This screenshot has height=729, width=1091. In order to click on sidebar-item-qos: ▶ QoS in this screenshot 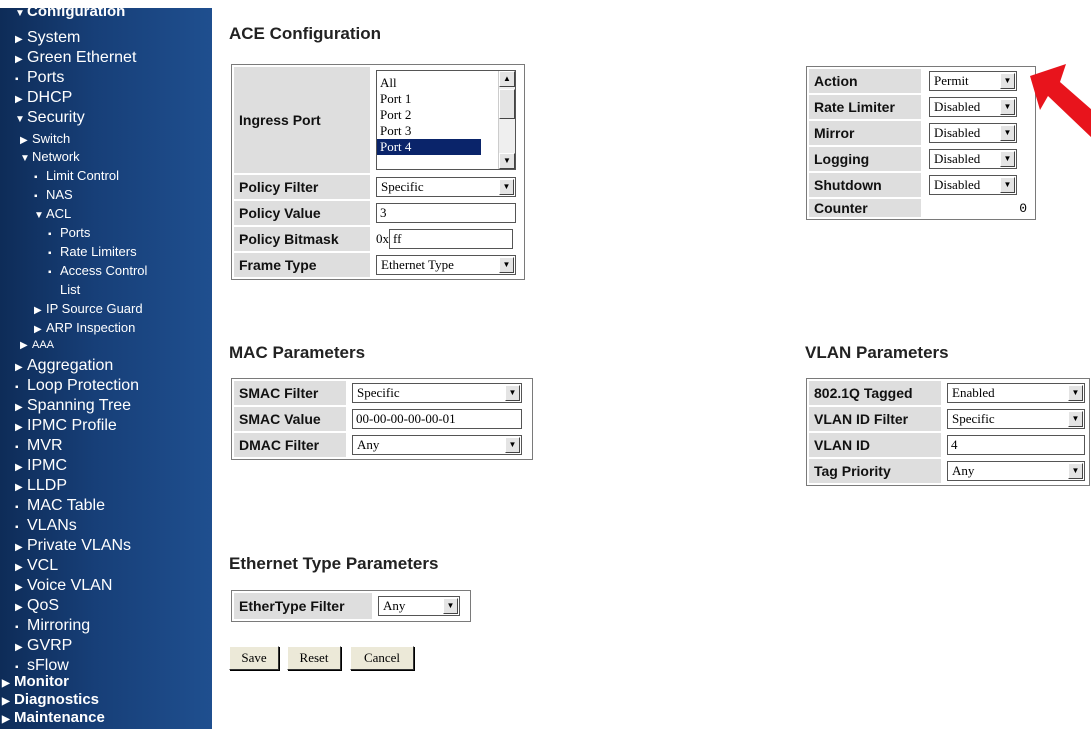, I will do `click(37, 606)`.